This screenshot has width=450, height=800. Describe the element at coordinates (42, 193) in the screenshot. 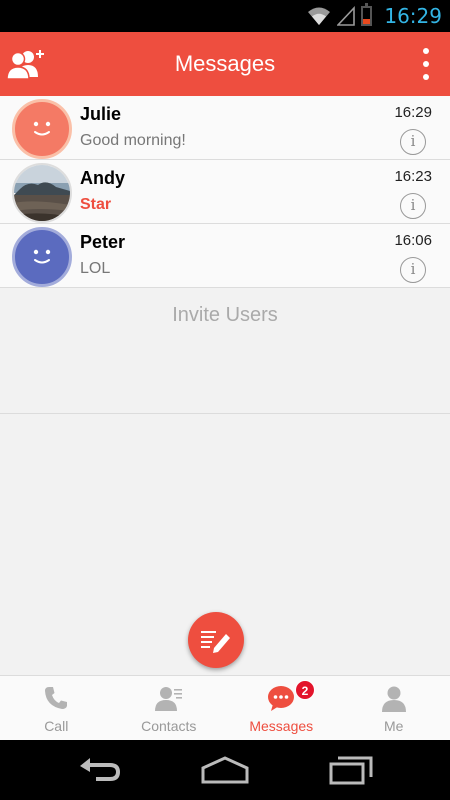

I see `photo-avatar` at that location.